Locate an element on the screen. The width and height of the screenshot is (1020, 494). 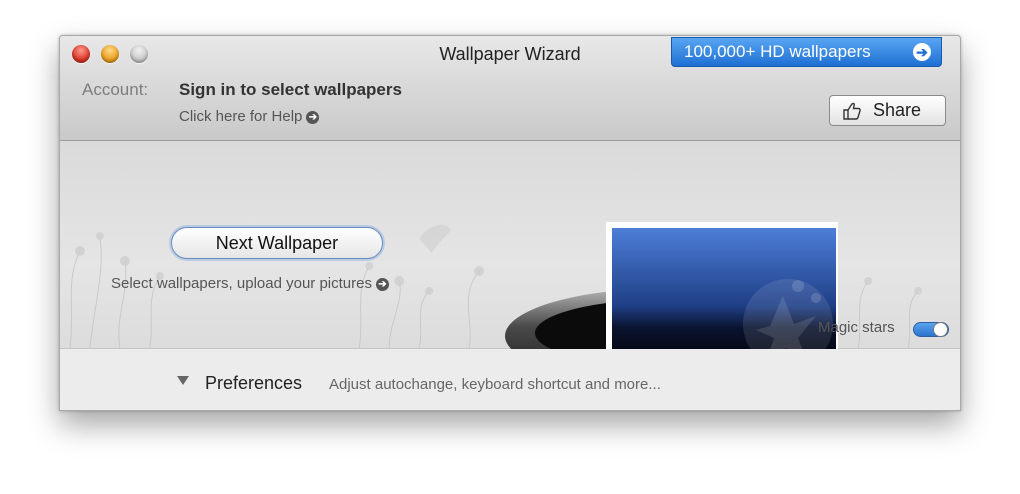
magic-stars-toggle is located at coordinates (931, 329).